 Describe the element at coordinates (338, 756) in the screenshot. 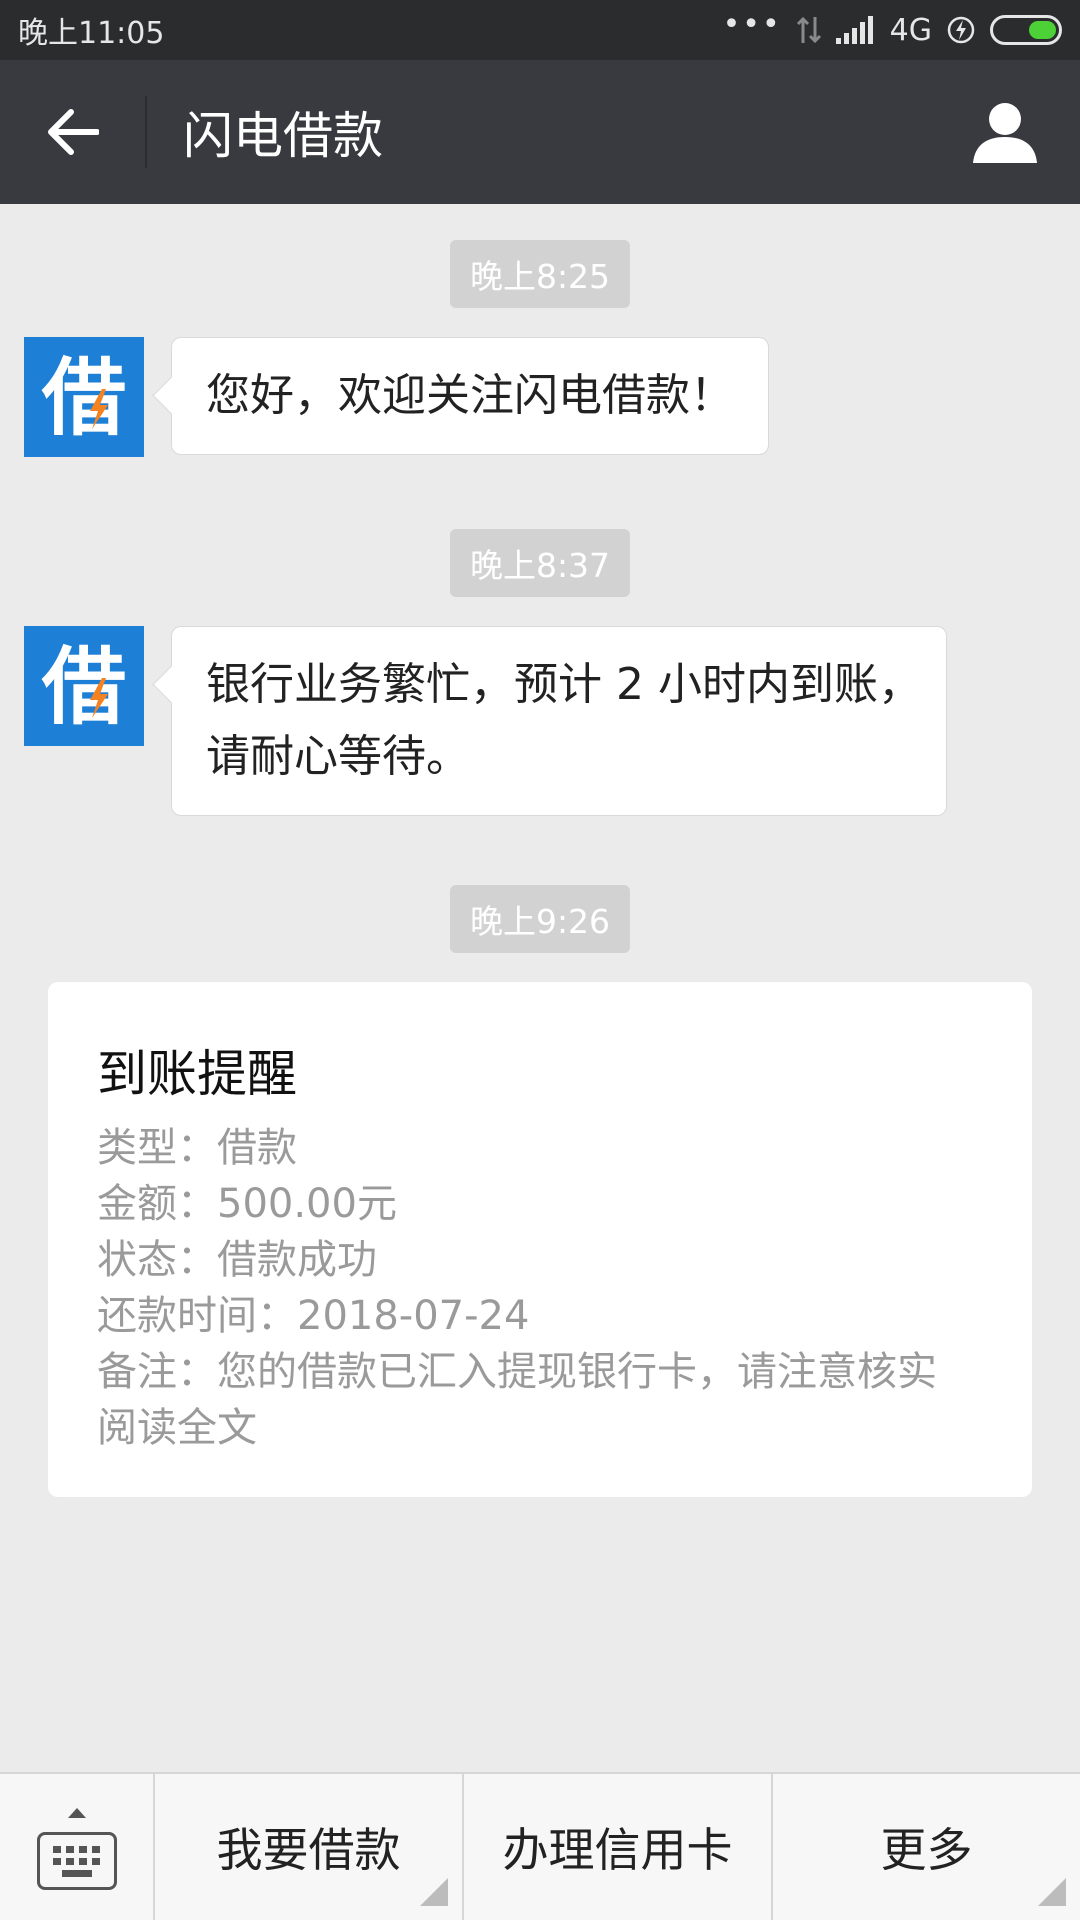

I see `message-text-line: 请耐心等待。` at that location.